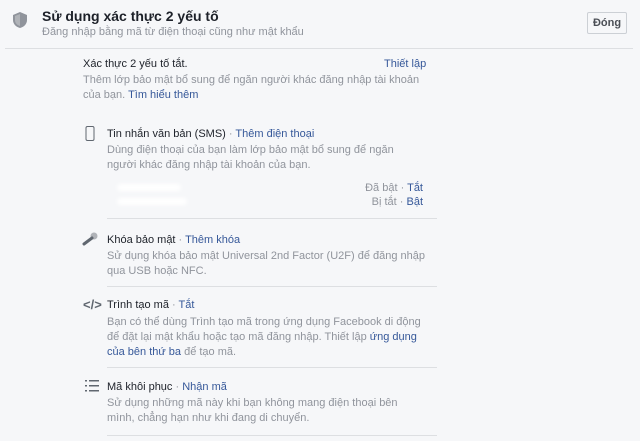  I want to click on generator-off-link: Tắt, so click(187, 305).